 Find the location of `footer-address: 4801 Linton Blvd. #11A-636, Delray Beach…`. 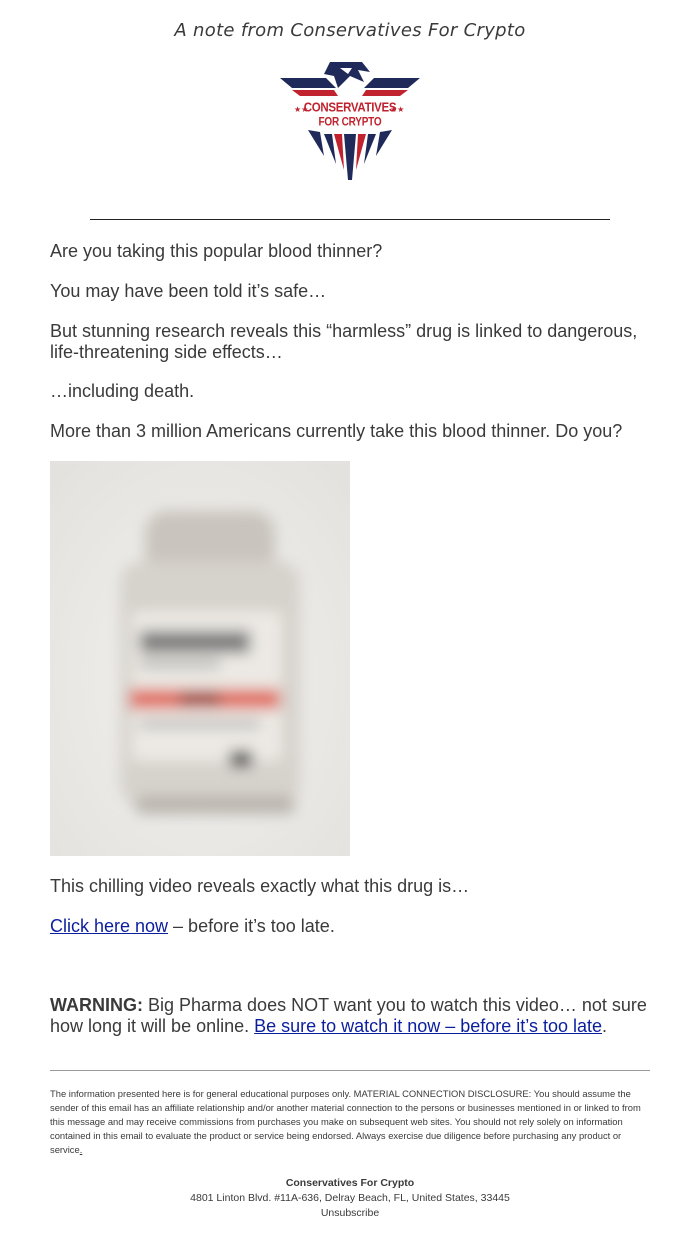

footer-address: 4801 Linton Blvd. #11A-636, Delray Beach… is located at coordinates (350, 1198).